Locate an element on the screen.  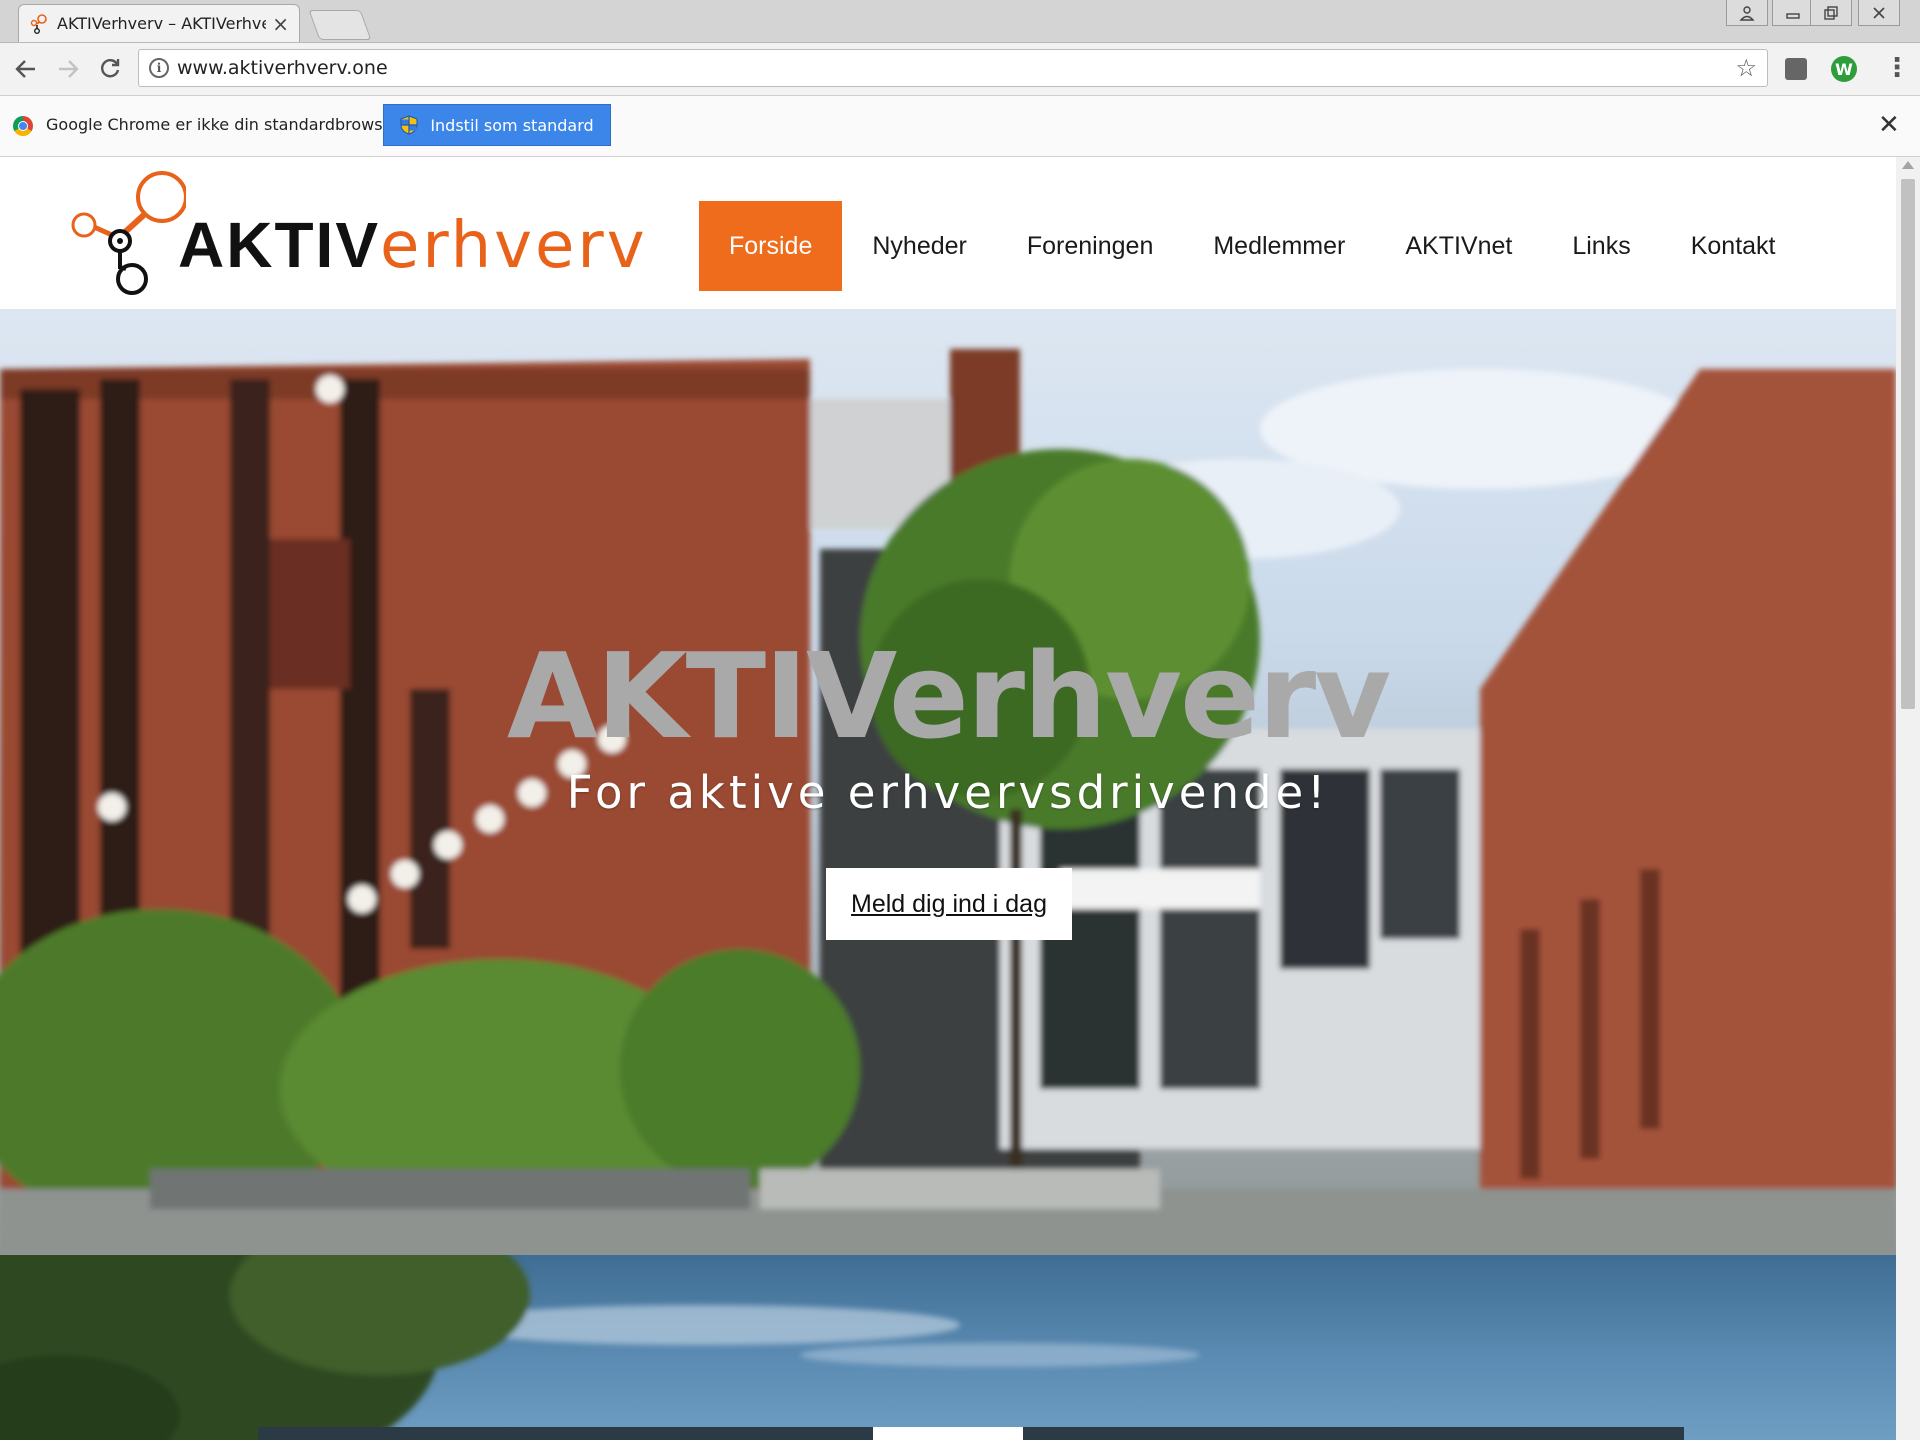
site-info-icon: i is located at coordinates (159, 68).